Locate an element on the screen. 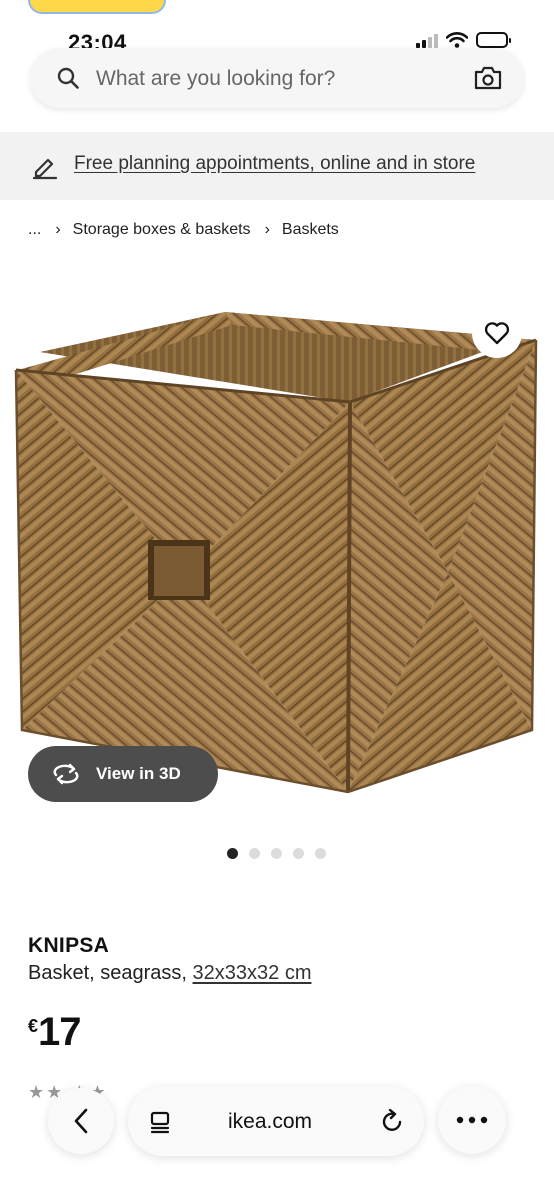 This screenshot has width=554, height=1200. favorite-button is located at coordinates (497, 333).